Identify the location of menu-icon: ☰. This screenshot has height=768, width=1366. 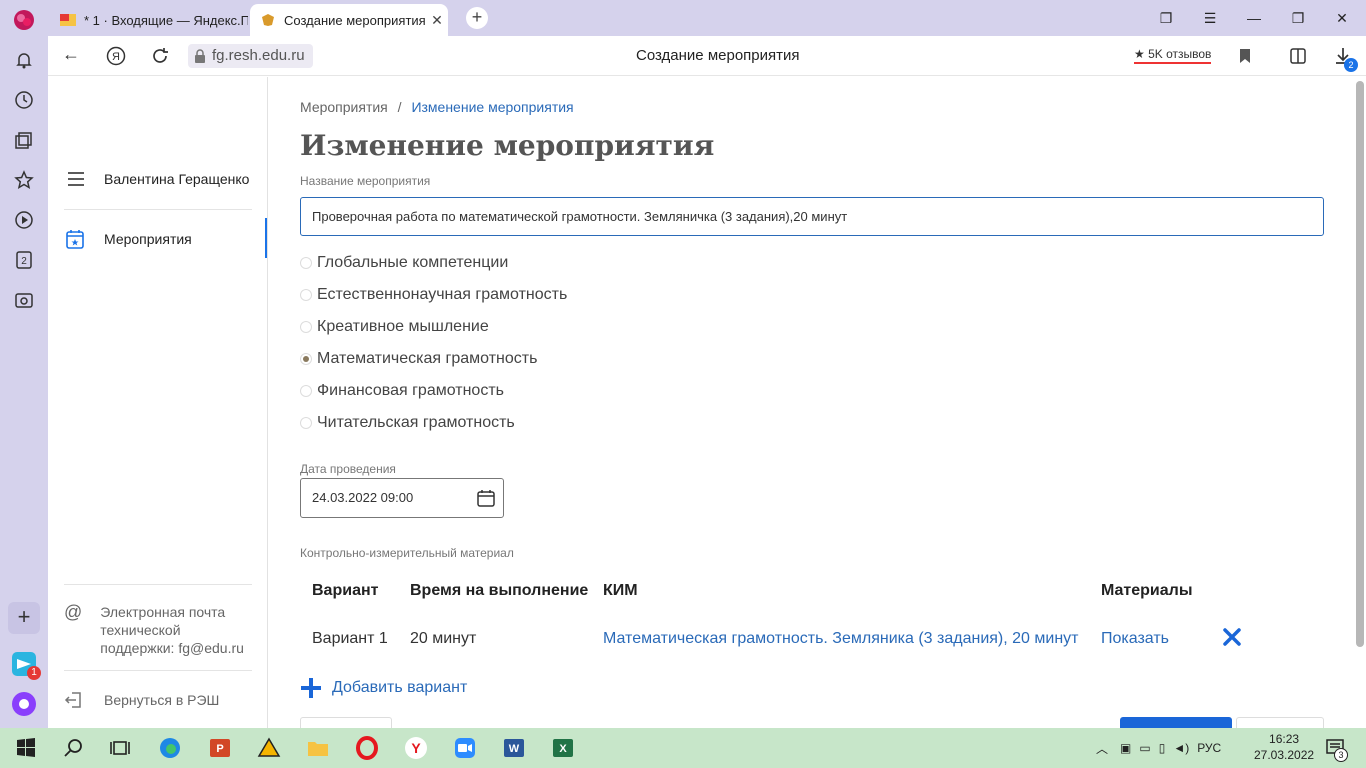
(1210, 18).